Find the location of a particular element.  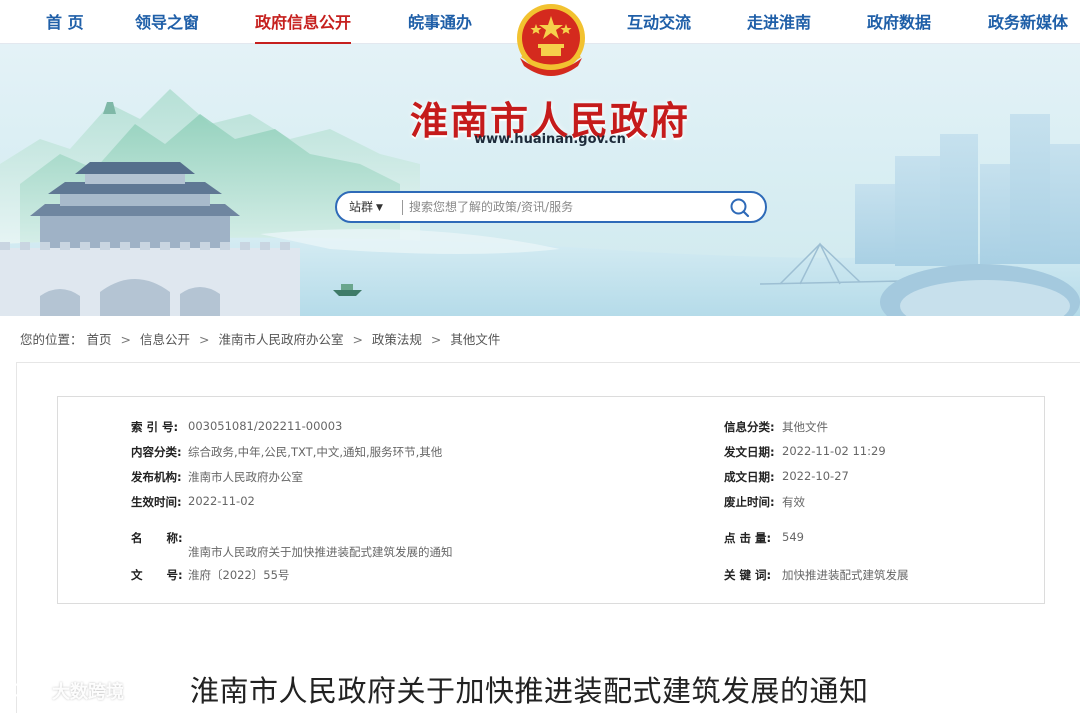

meta-label-effective-date: 生效时间: is located at coordinates (156, 502).